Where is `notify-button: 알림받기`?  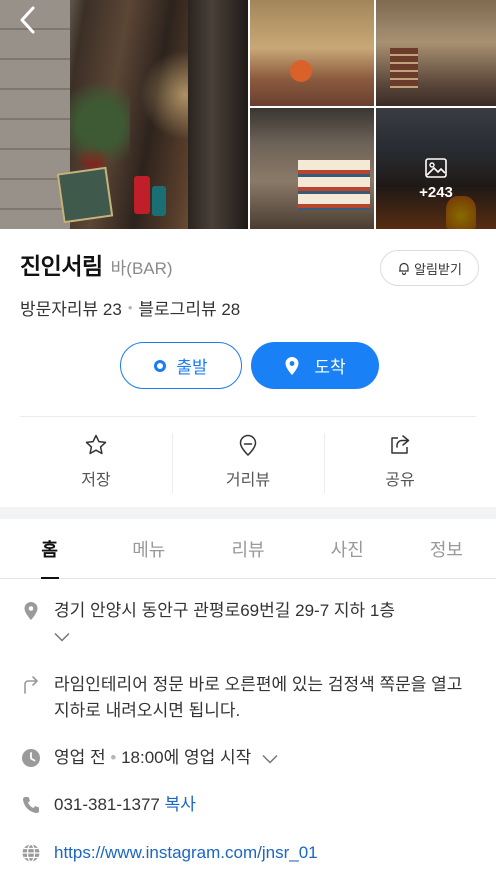 notify-button: 알림받기 is located at coordinates (429, 268).